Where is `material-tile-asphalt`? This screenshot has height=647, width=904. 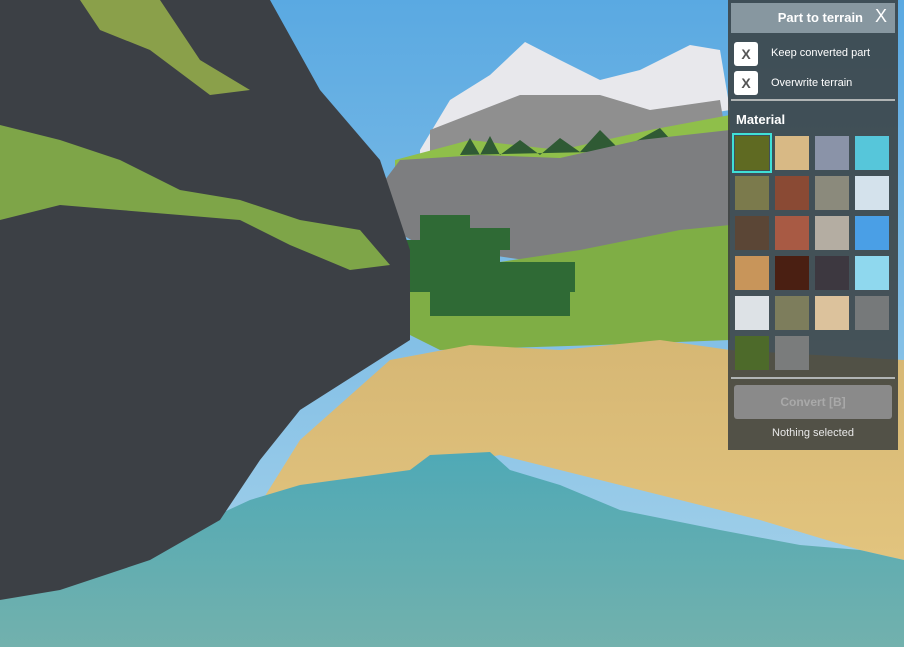
material-tile-asphalt is located at coordinates (872, 313).